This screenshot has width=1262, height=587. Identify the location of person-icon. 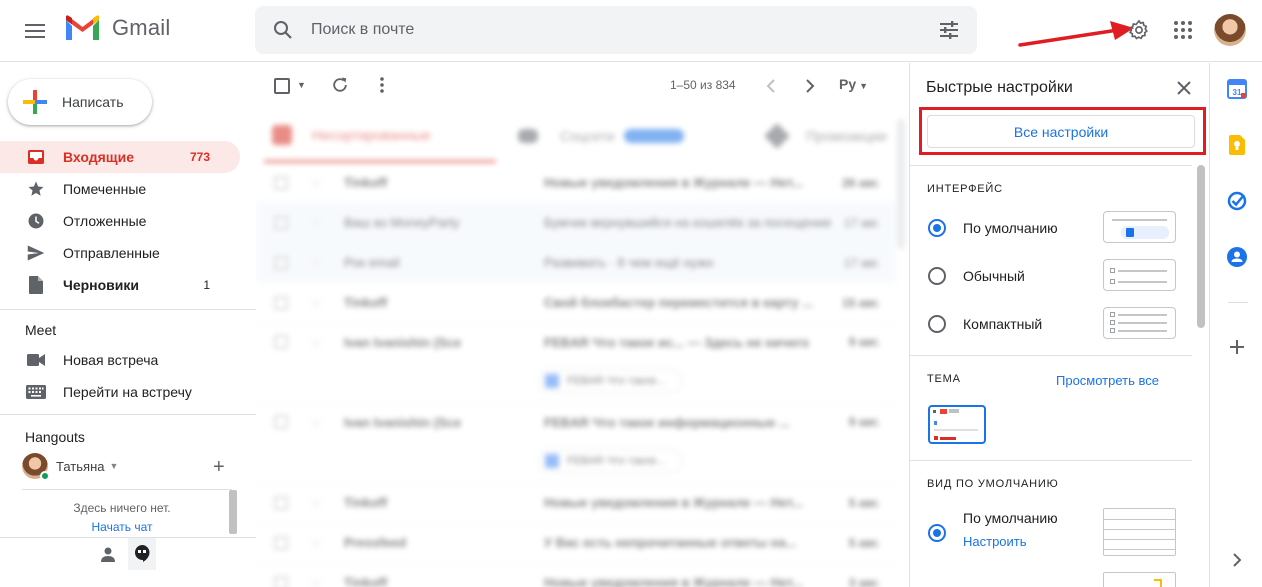
(108, 554).